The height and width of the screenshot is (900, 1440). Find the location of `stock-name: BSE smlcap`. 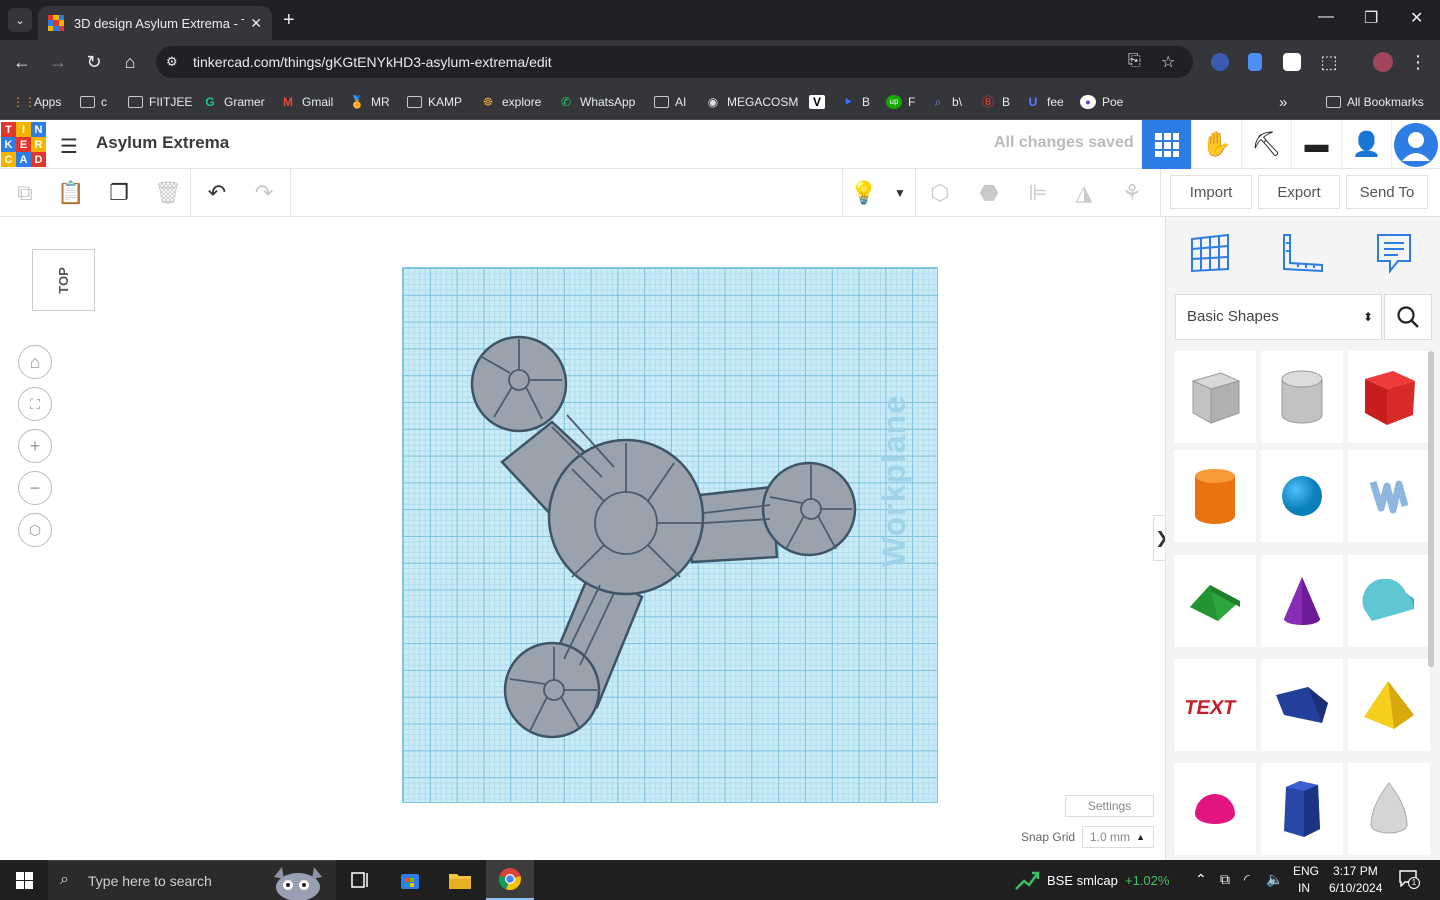

stock-name: BSE smlcap is located at coordinates (1082, 880).